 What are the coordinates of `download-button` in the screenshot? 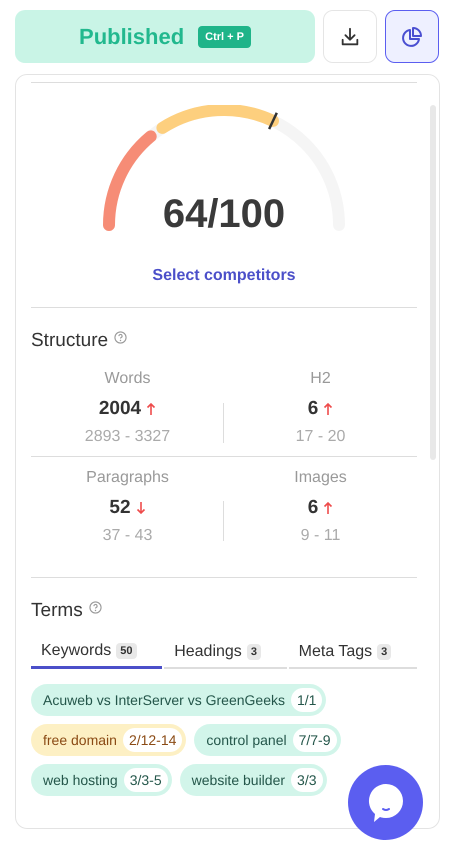 It's located at (350, 36).